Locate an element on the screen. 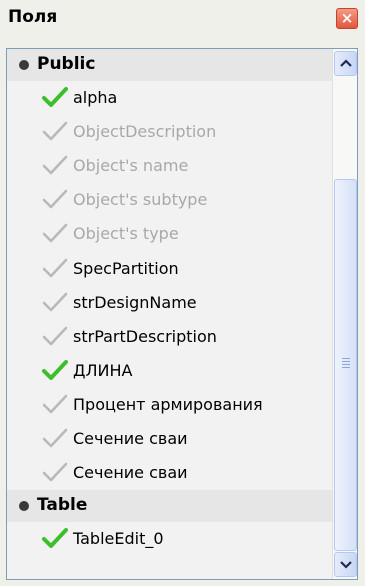 This screenshot has width=365, height=586. group-header-public: Public is located at coordinates (169, 65).